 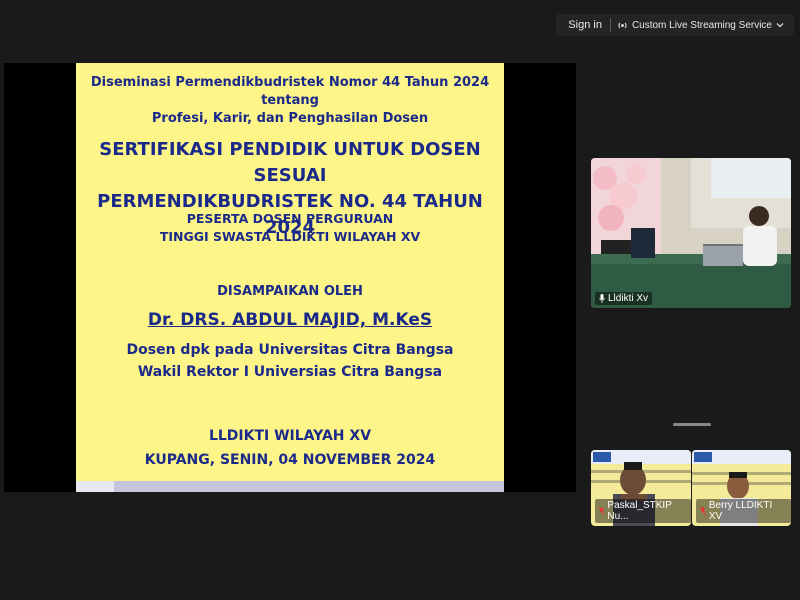 What do you see at coordinates (628, 298) in the screenshot?
I see `participant-name-text: Lldikti Xv` at bounding box center [628, 298].